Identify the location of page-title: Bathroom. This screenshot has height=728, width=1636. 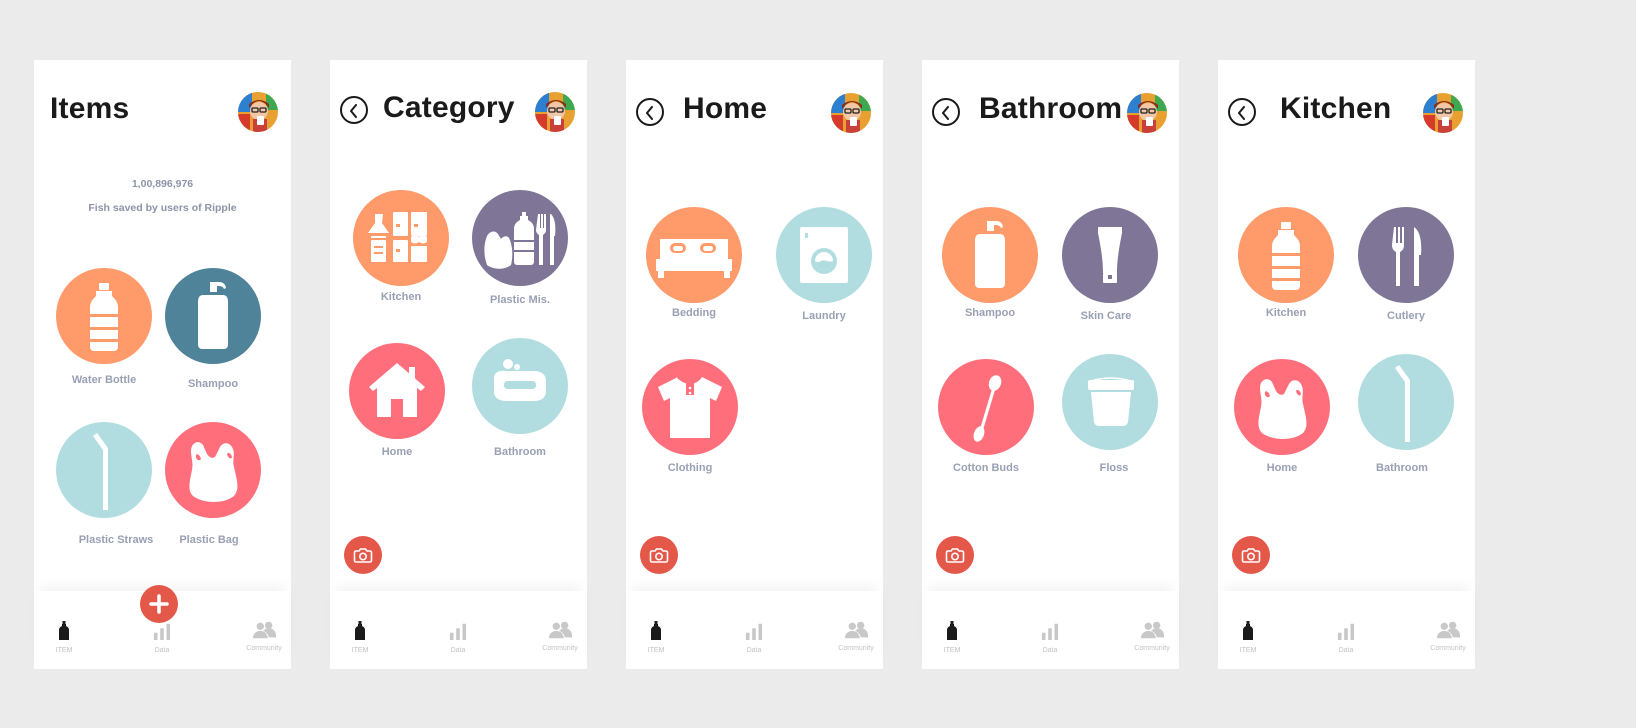
(1051, 108).